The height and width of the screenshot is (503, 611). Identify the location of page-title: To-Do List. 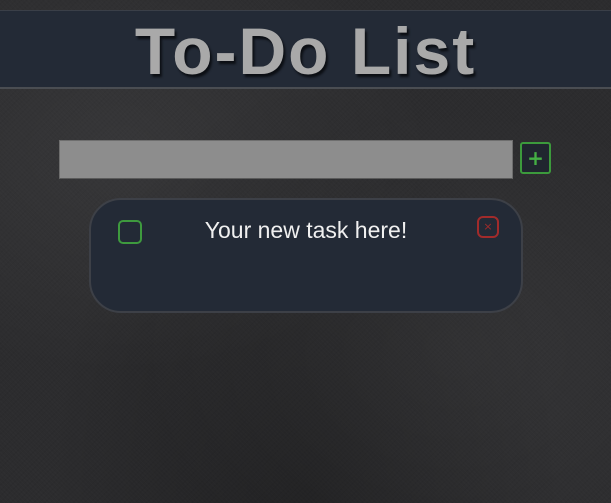
(305, 51).